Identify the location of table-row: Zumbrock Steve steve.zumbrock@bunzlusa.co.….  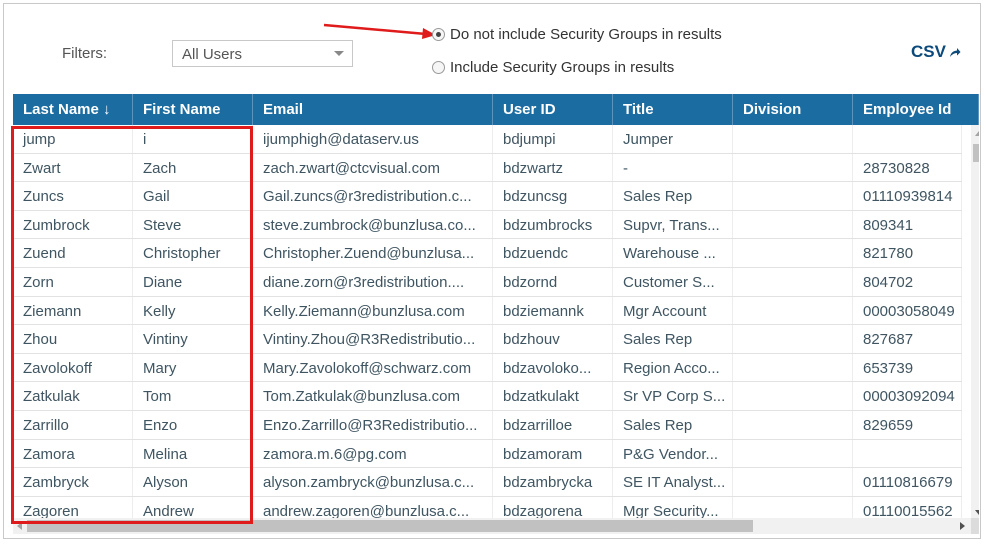
(487, 225).